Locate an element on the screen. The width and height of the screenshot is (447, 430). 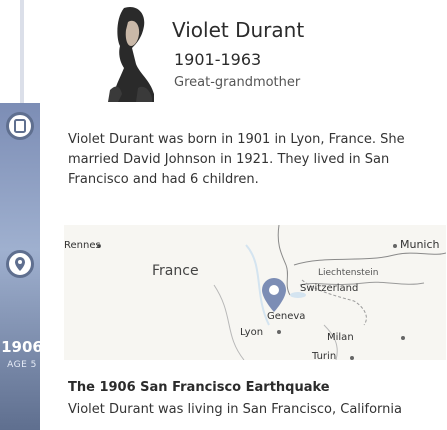
person-years: 1901-1963 is located at coordinates (218, 59).